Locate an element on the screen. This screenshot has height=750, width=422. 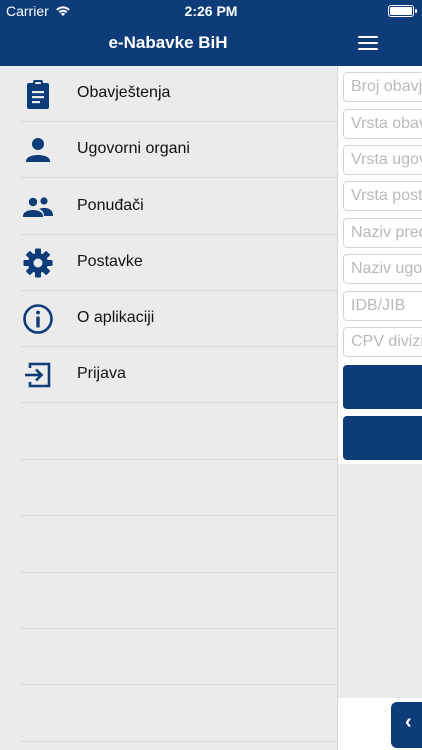
drawer-item-label: Obavještenja is located at coordinates (124, 92).